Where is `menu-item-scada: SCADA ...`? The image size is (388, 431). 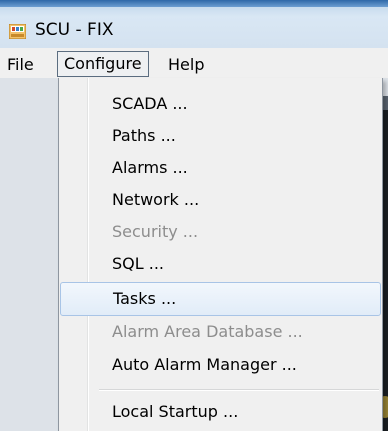
menu-item-scada: SCADA ... is located at coordinates (220, 105).